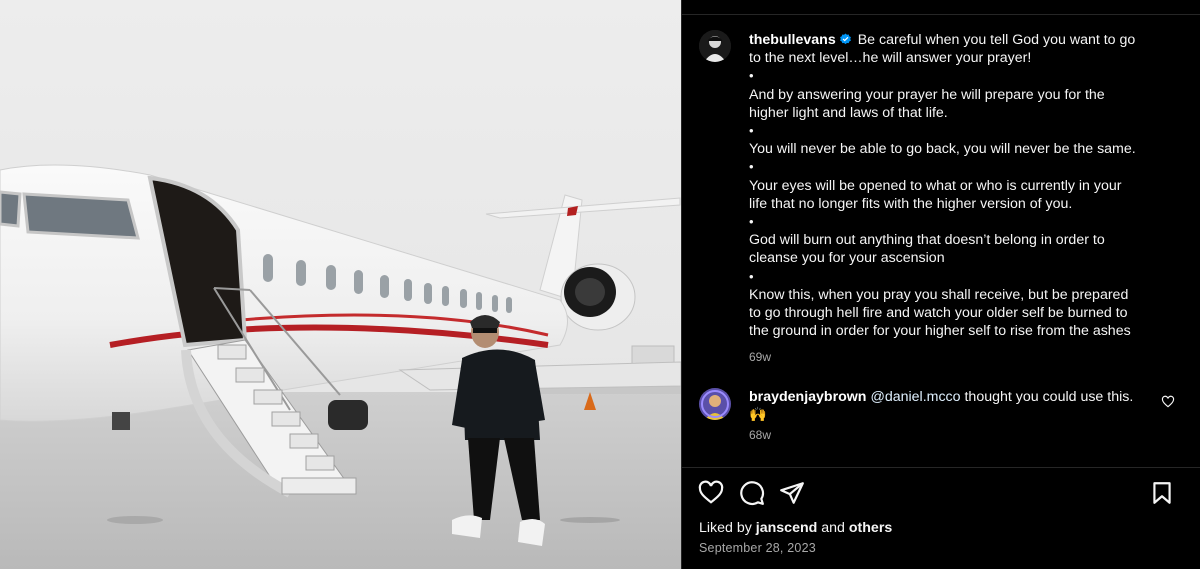  Describe the element at coordinates (727, 528) in the screenshot. I see `likes-prefix: Liked by` at that location.